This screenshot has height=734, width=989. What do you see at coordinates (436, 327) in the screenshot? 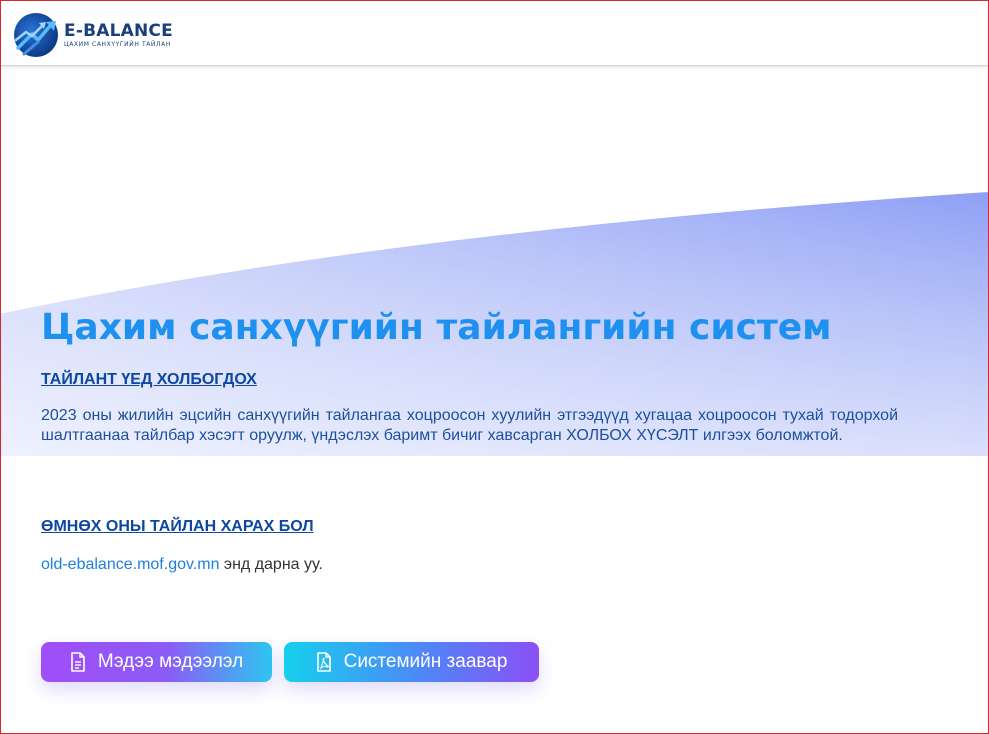
I see `page-title: Цахим санхүүгийн тайлангийн систем` at bounding box center [436, 327].